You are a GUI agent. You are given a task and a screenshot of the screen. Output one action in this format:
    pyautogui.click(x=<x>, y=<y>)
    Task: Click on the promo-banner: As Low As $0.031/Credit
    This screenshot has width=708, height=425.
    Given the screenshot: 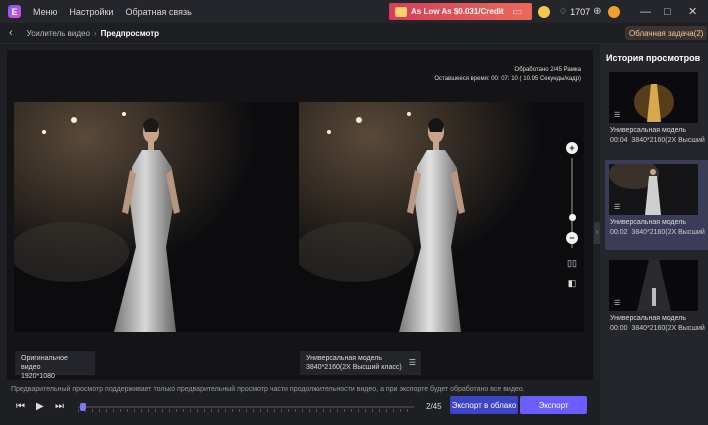 What is the action you would take?
    pyautogui.click(x=460, y=11)
    